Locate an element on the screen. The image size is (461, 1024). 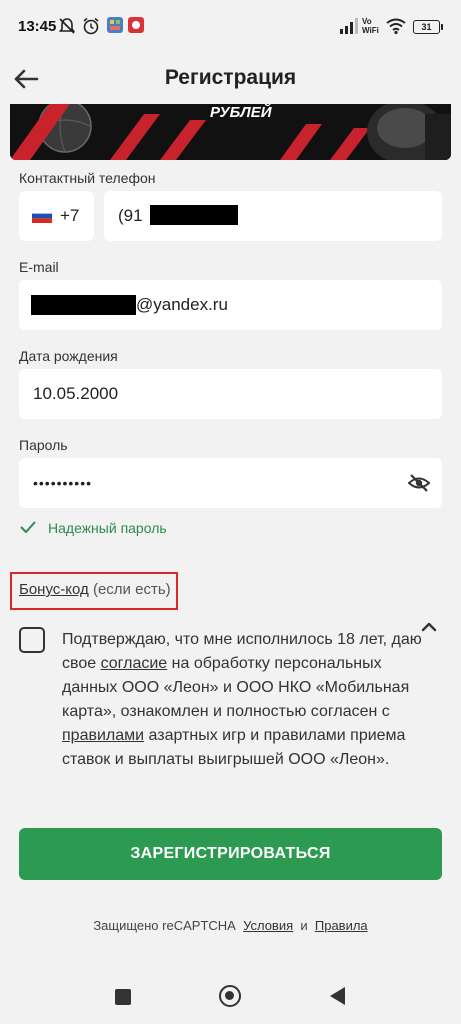
recents-icon is located at coordinates (123, 997).